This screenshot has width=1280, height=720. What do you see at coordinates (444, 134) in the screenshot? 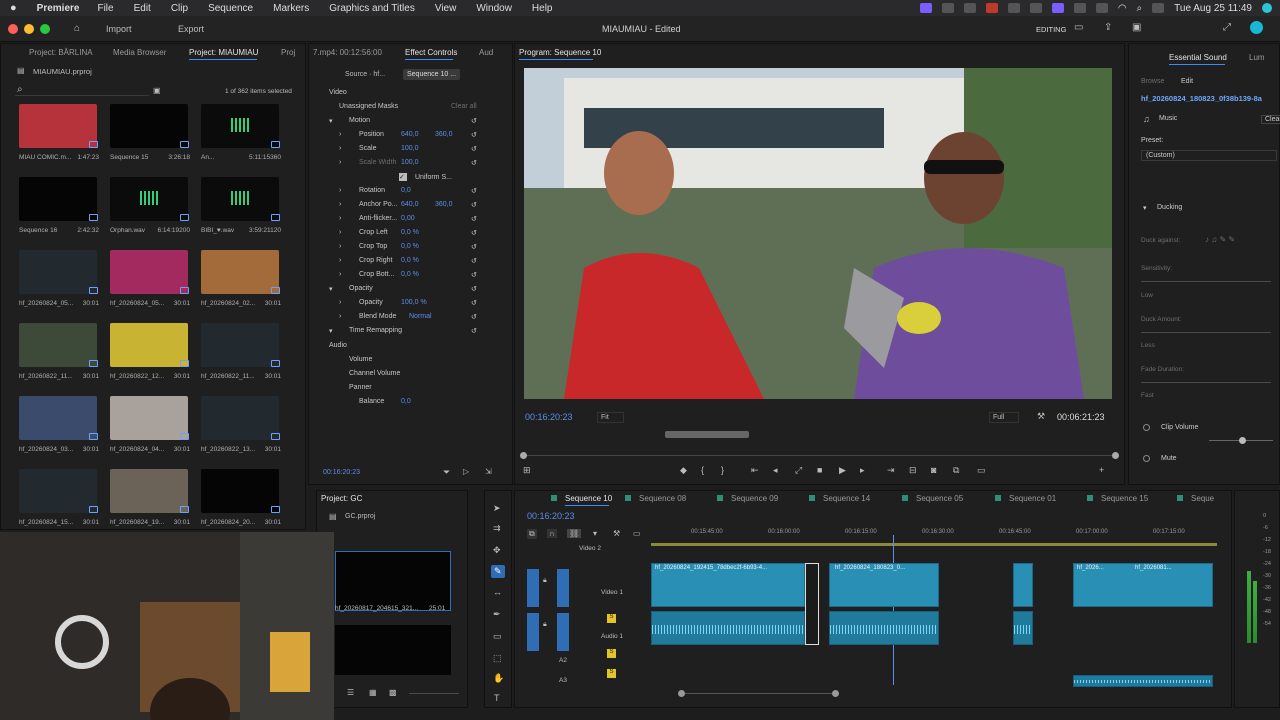
I see `effect-param-value-2: 360,0` at bounding box center [444, 134].